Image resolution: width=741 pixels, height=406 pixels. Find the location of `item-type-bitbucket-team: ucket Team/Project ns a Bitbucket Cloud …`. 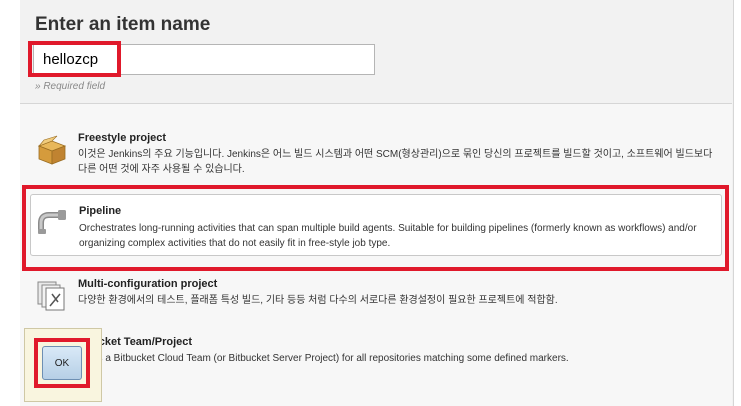

item-type-bitbucket-team: ucket Team/Project ns a Bitbucket Cloud … is located at coordinates (376, 356).